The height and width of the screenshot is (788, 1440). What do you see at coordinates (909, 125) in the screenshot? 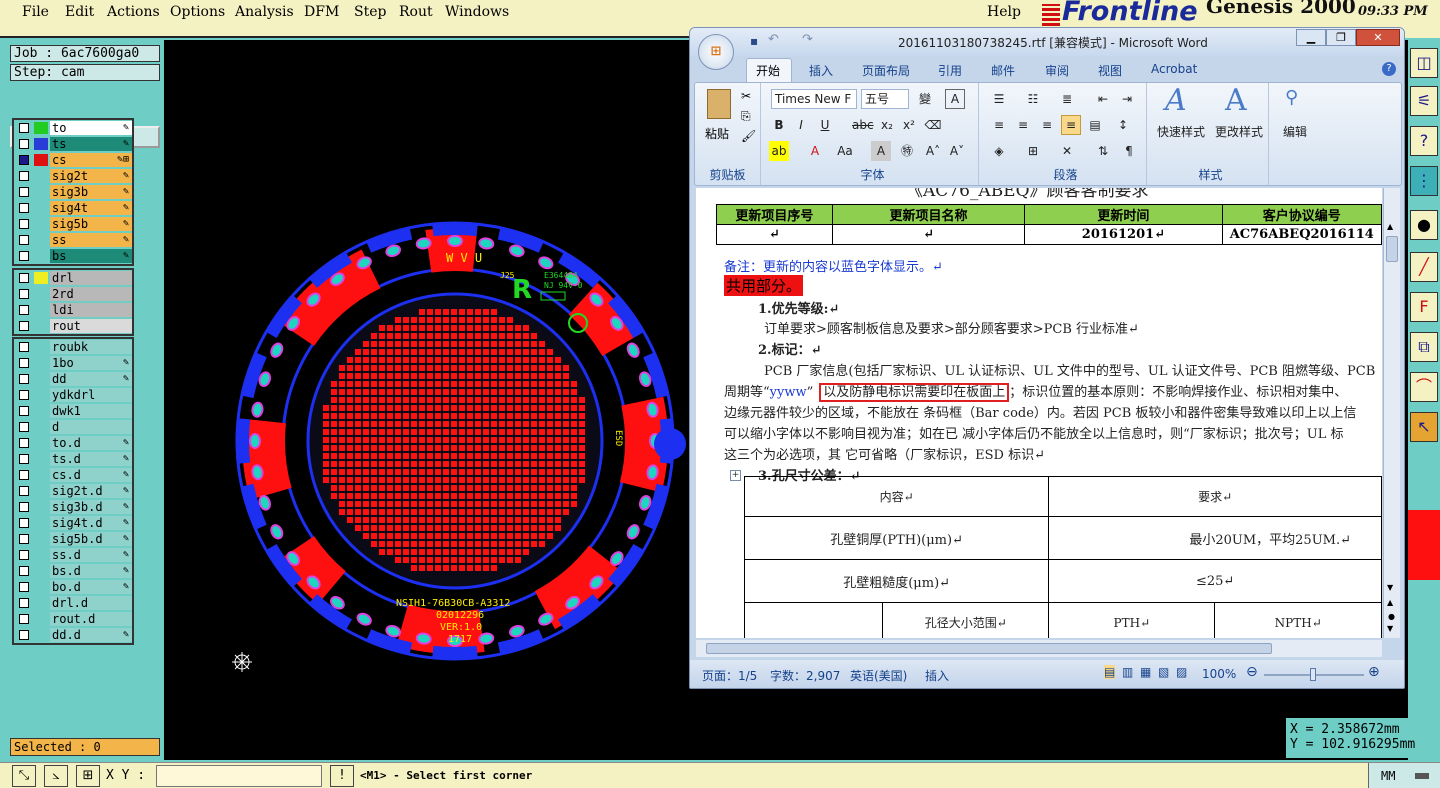
I see `superscript-icon: x²` at bounding box center [909, 125].